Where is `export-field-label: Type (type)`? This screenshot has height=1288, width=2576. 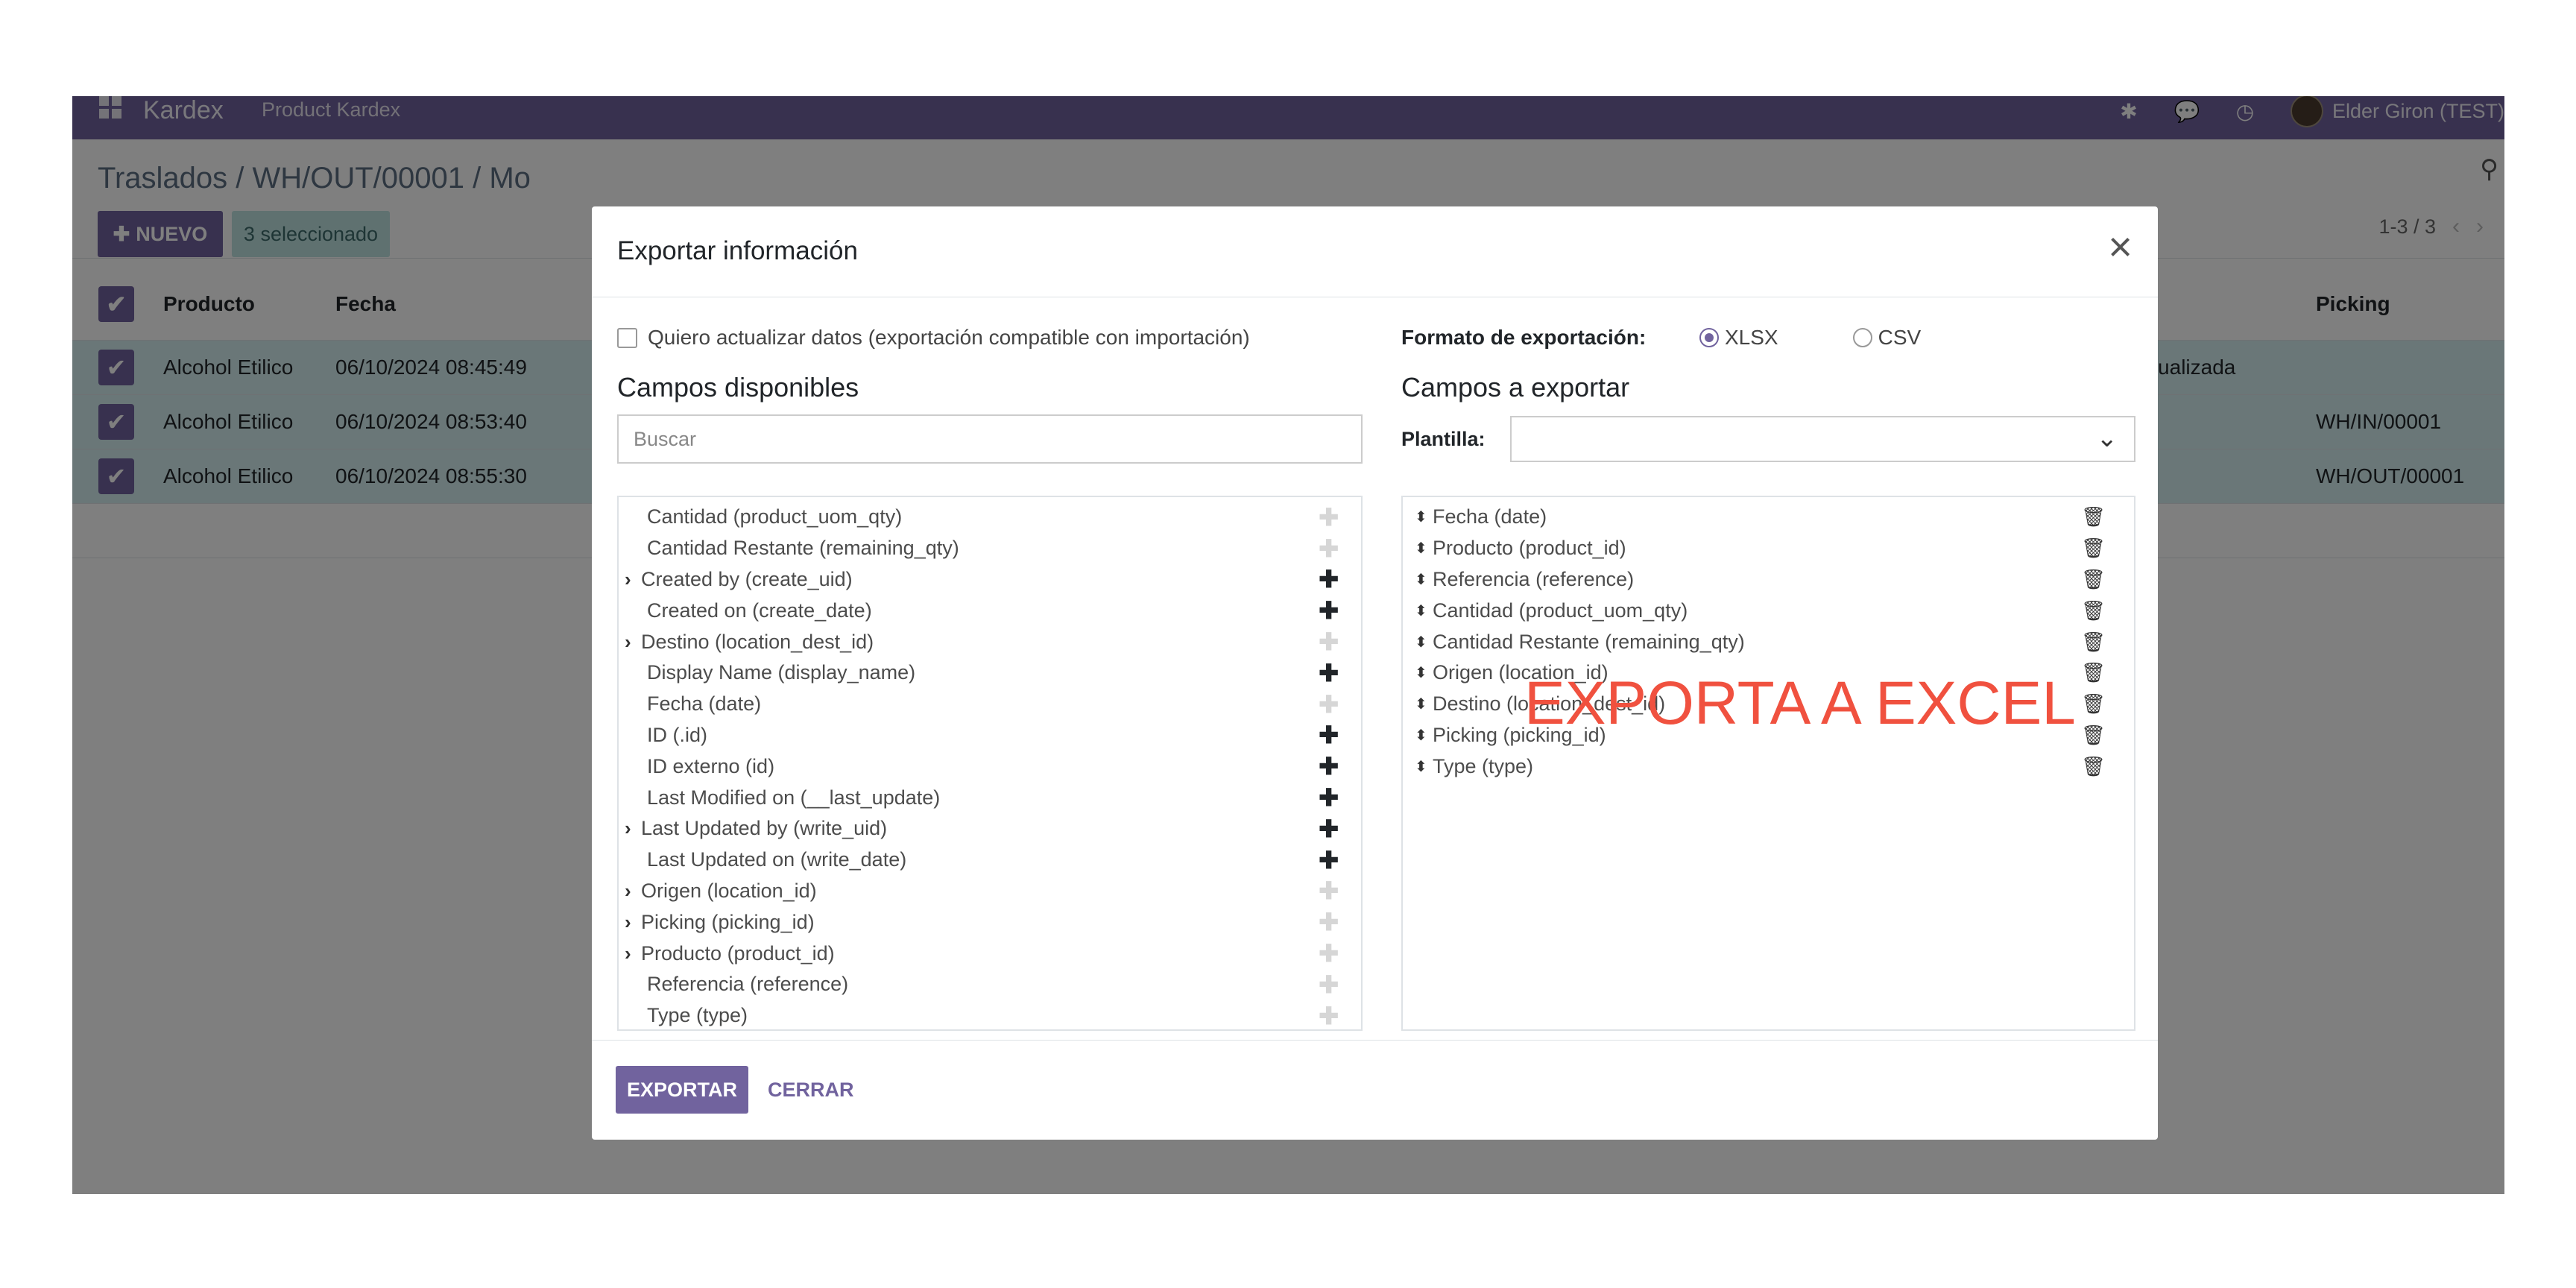 export-field-label: Type (type) is located at coordinates (1483, 765).